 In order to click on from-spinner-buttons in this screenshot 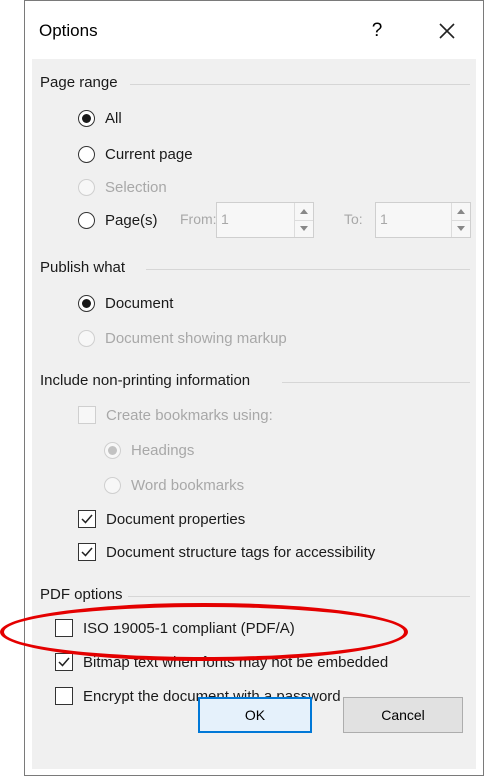, I will do `click(303, 220)`.